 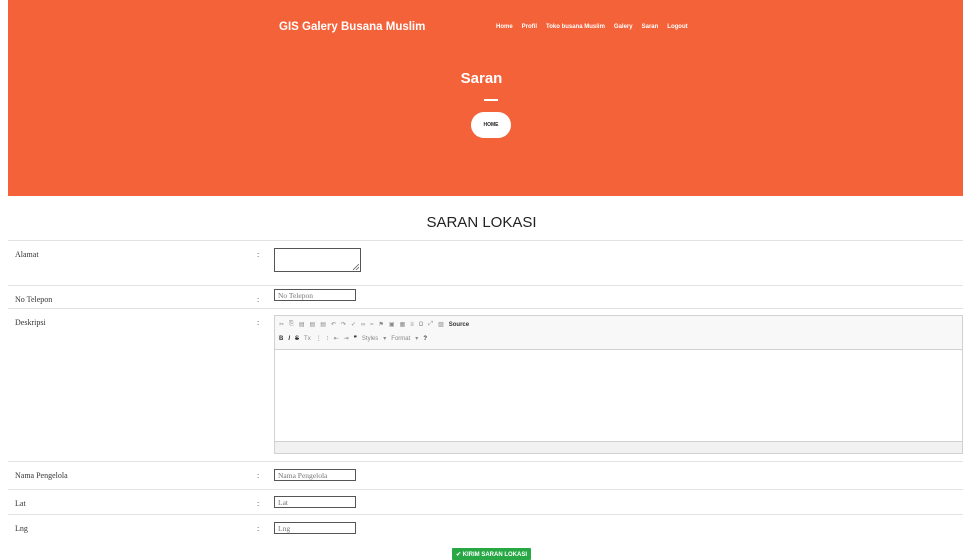 What do you see at coordinates (370, 339) in the screenshot?
I see `styles-select: Styles` at bounding box center [370, 339].